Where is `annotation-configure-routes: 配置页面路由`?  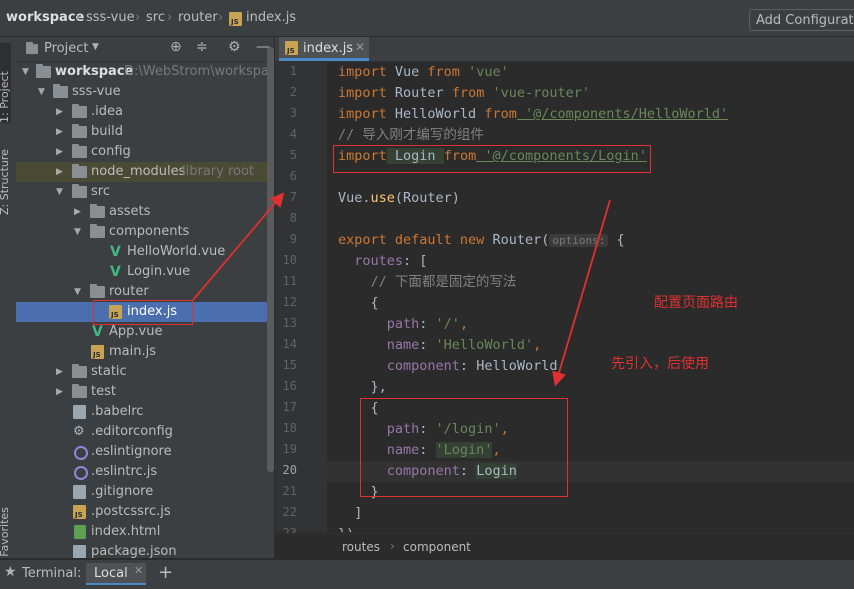
annotation-configure-routes: 配置页面路由 is located at coordinates (696, 303).